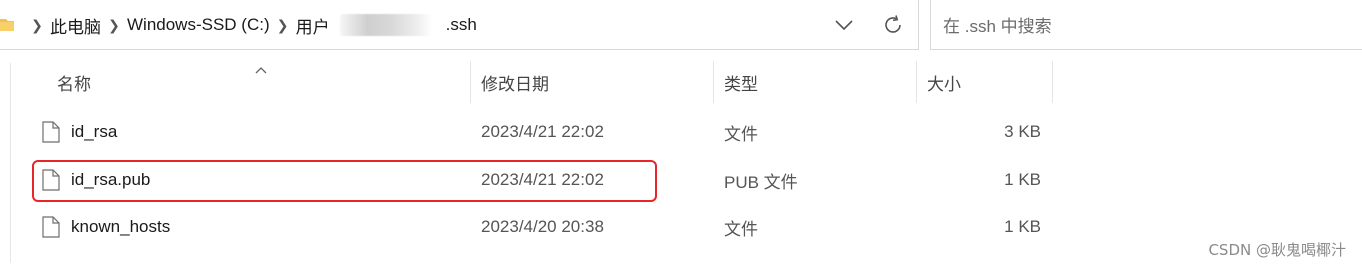 Image resolution: width=1362 pixels, height=269 pixels. I want to click on breadcrumb: ❯ 此电脑 ❯ Windows-SSD (C:) ❯ 用户 .ssh, so click(250, 25).